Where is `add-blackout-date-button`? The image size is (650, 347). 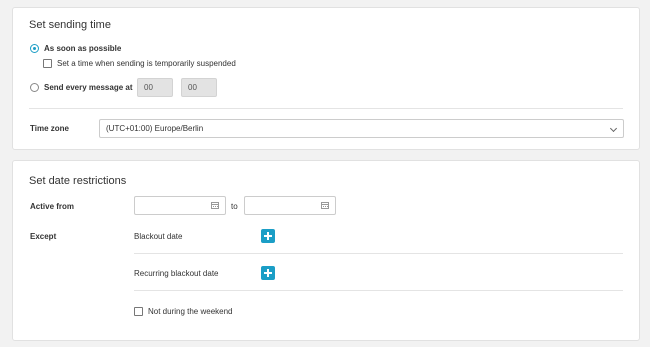 add-blackout-date-button is located at coordinates (268, 236).